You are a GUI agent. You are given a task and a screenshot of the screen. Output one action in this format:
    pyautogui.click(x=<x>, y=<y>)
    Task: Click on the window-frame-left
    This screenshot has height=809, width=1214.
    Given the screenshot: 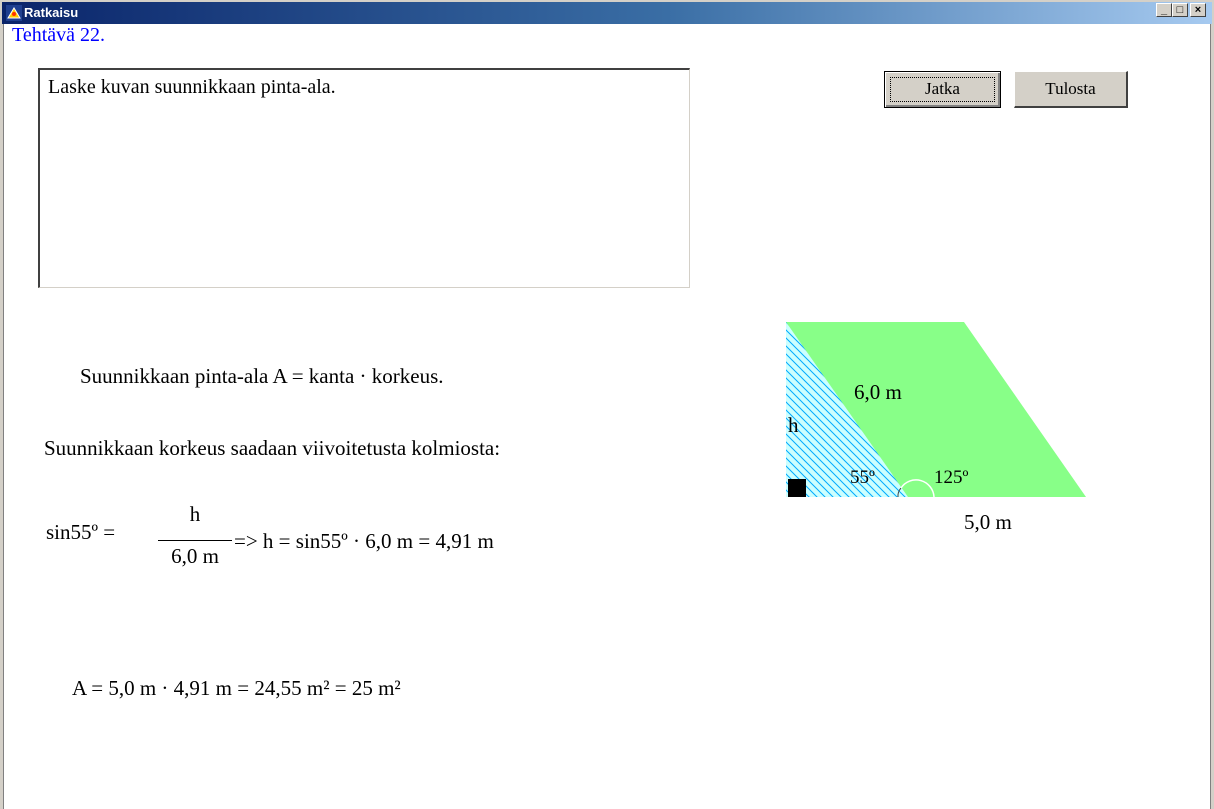 What is the action you would take?
    pyautogui.click(x=2, y=404)
    